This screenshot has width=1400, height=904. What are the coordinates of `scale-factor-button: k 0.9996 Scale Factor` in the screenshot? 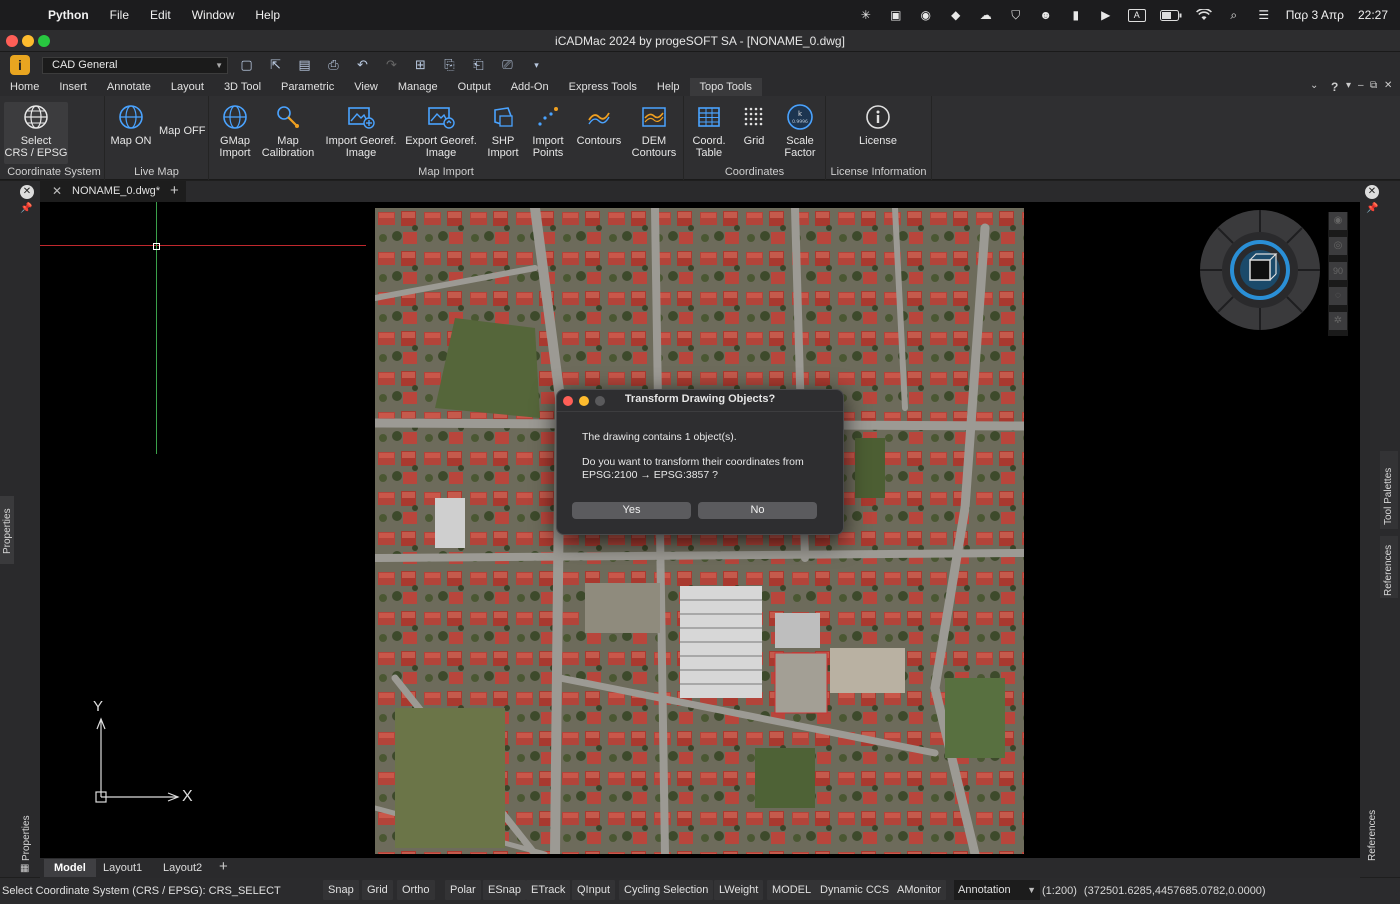 It's located at (800, 130).